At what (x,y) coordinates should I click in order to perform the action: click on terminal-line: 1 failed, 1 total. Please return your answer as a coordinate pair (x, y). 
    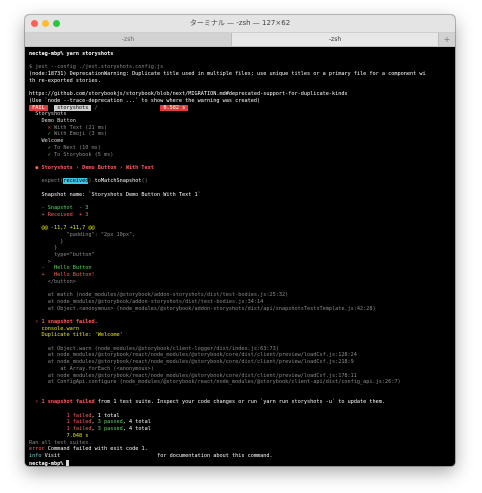
    Looking at the image, I should click on (240, 416).